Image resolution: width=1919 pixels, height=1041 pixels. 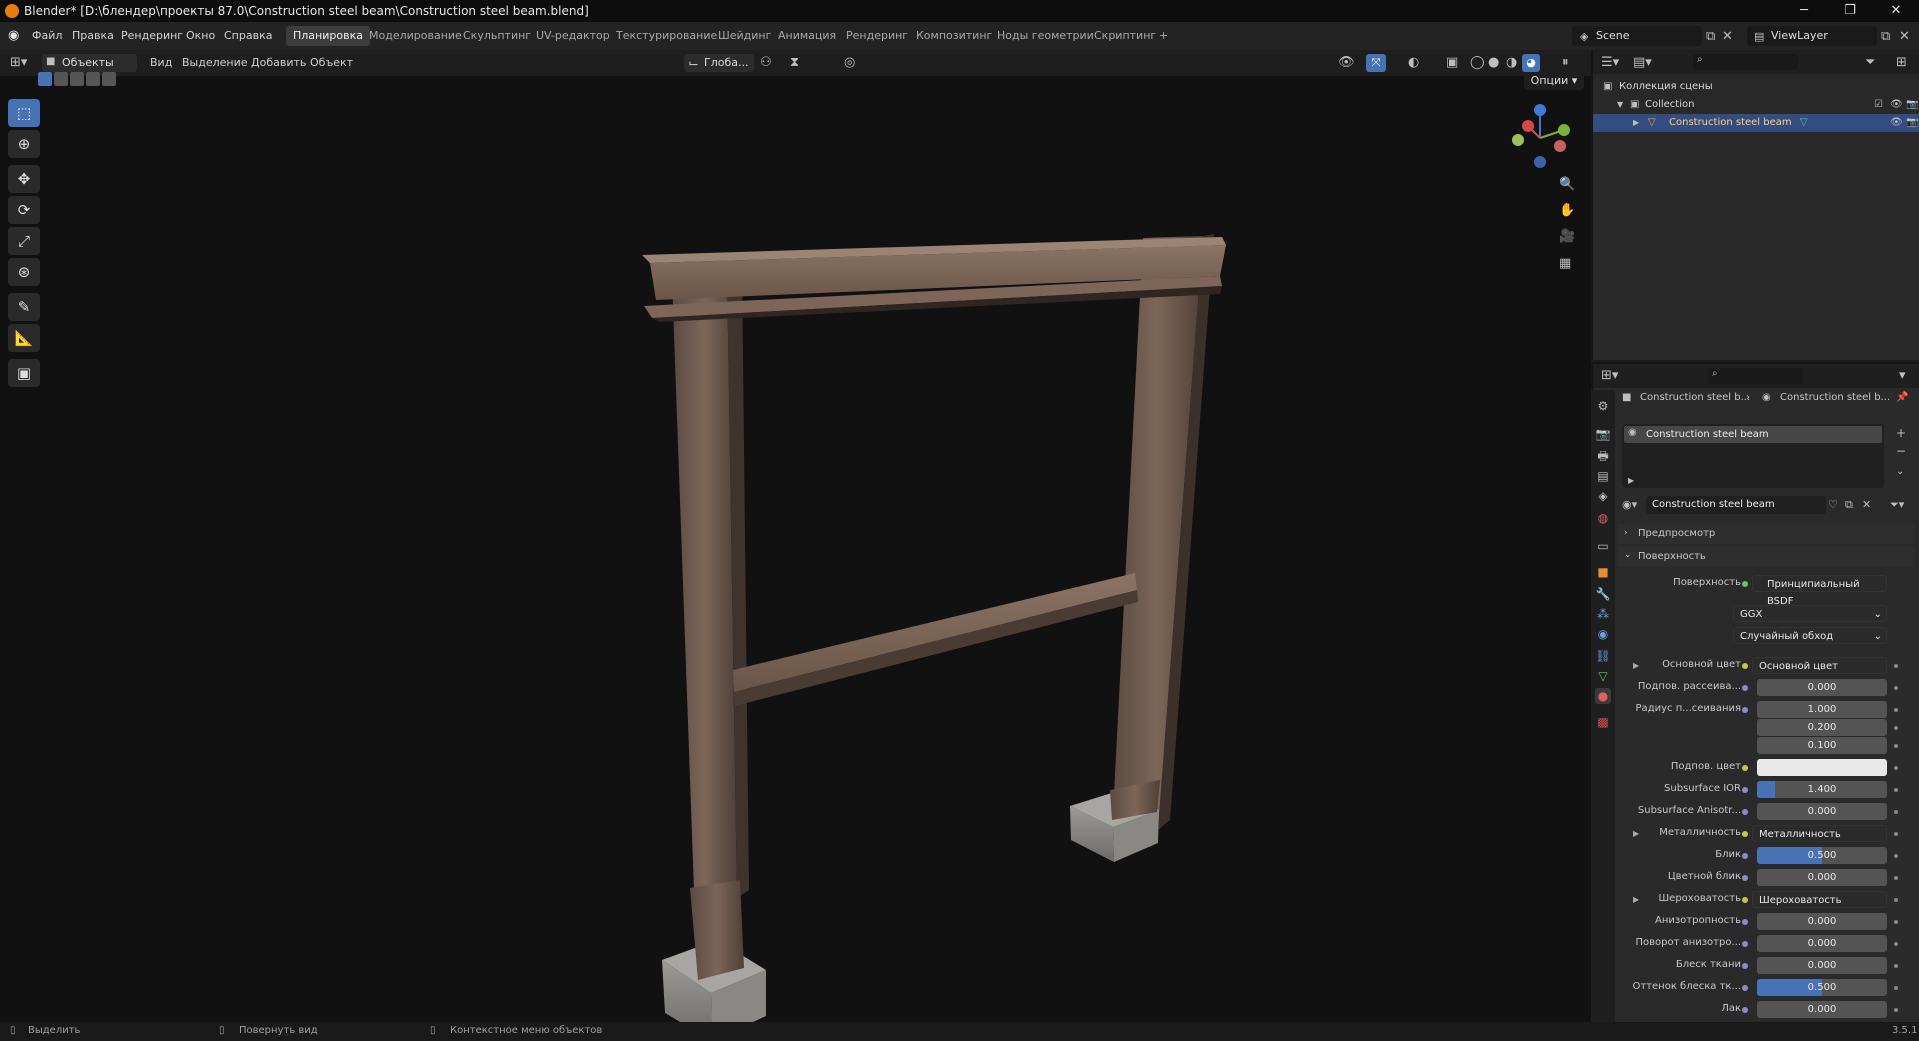 I want to click on texture-tab-icon: ▩, so click(x=1603, y=722).